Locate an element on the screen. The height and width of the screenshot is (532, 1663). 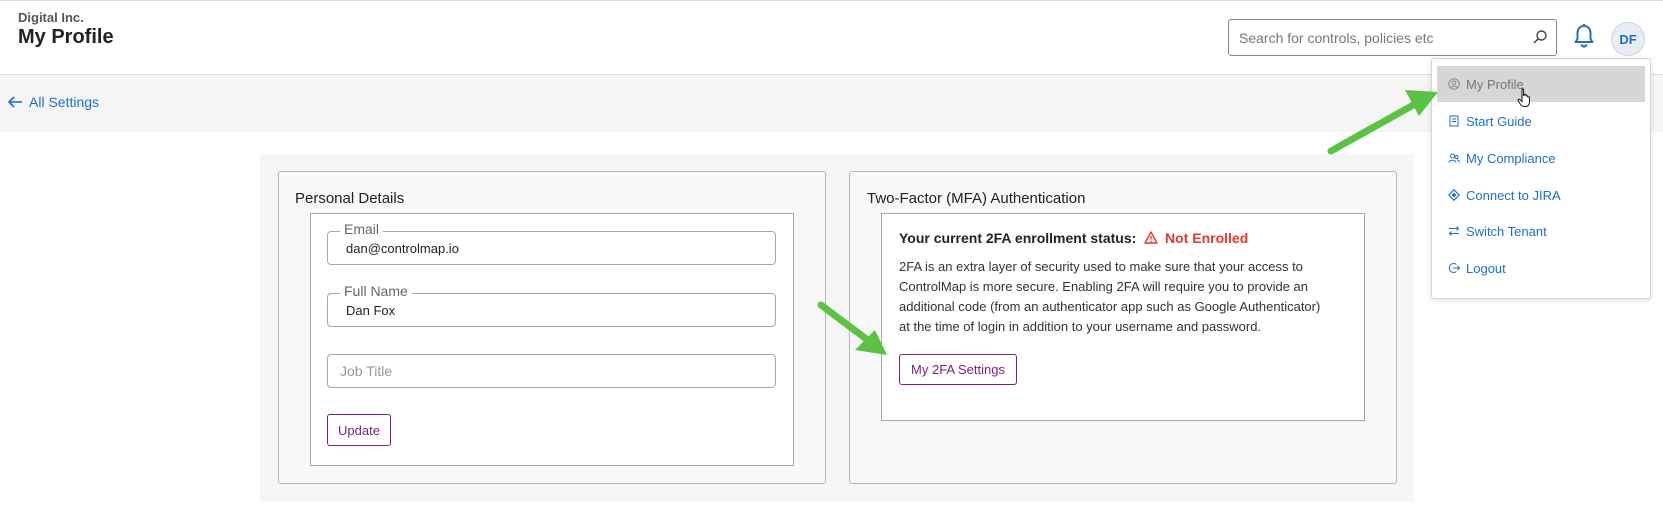
mfa-title: Two-Factor (MFA) Authentication is located at coordinates (976, 198).